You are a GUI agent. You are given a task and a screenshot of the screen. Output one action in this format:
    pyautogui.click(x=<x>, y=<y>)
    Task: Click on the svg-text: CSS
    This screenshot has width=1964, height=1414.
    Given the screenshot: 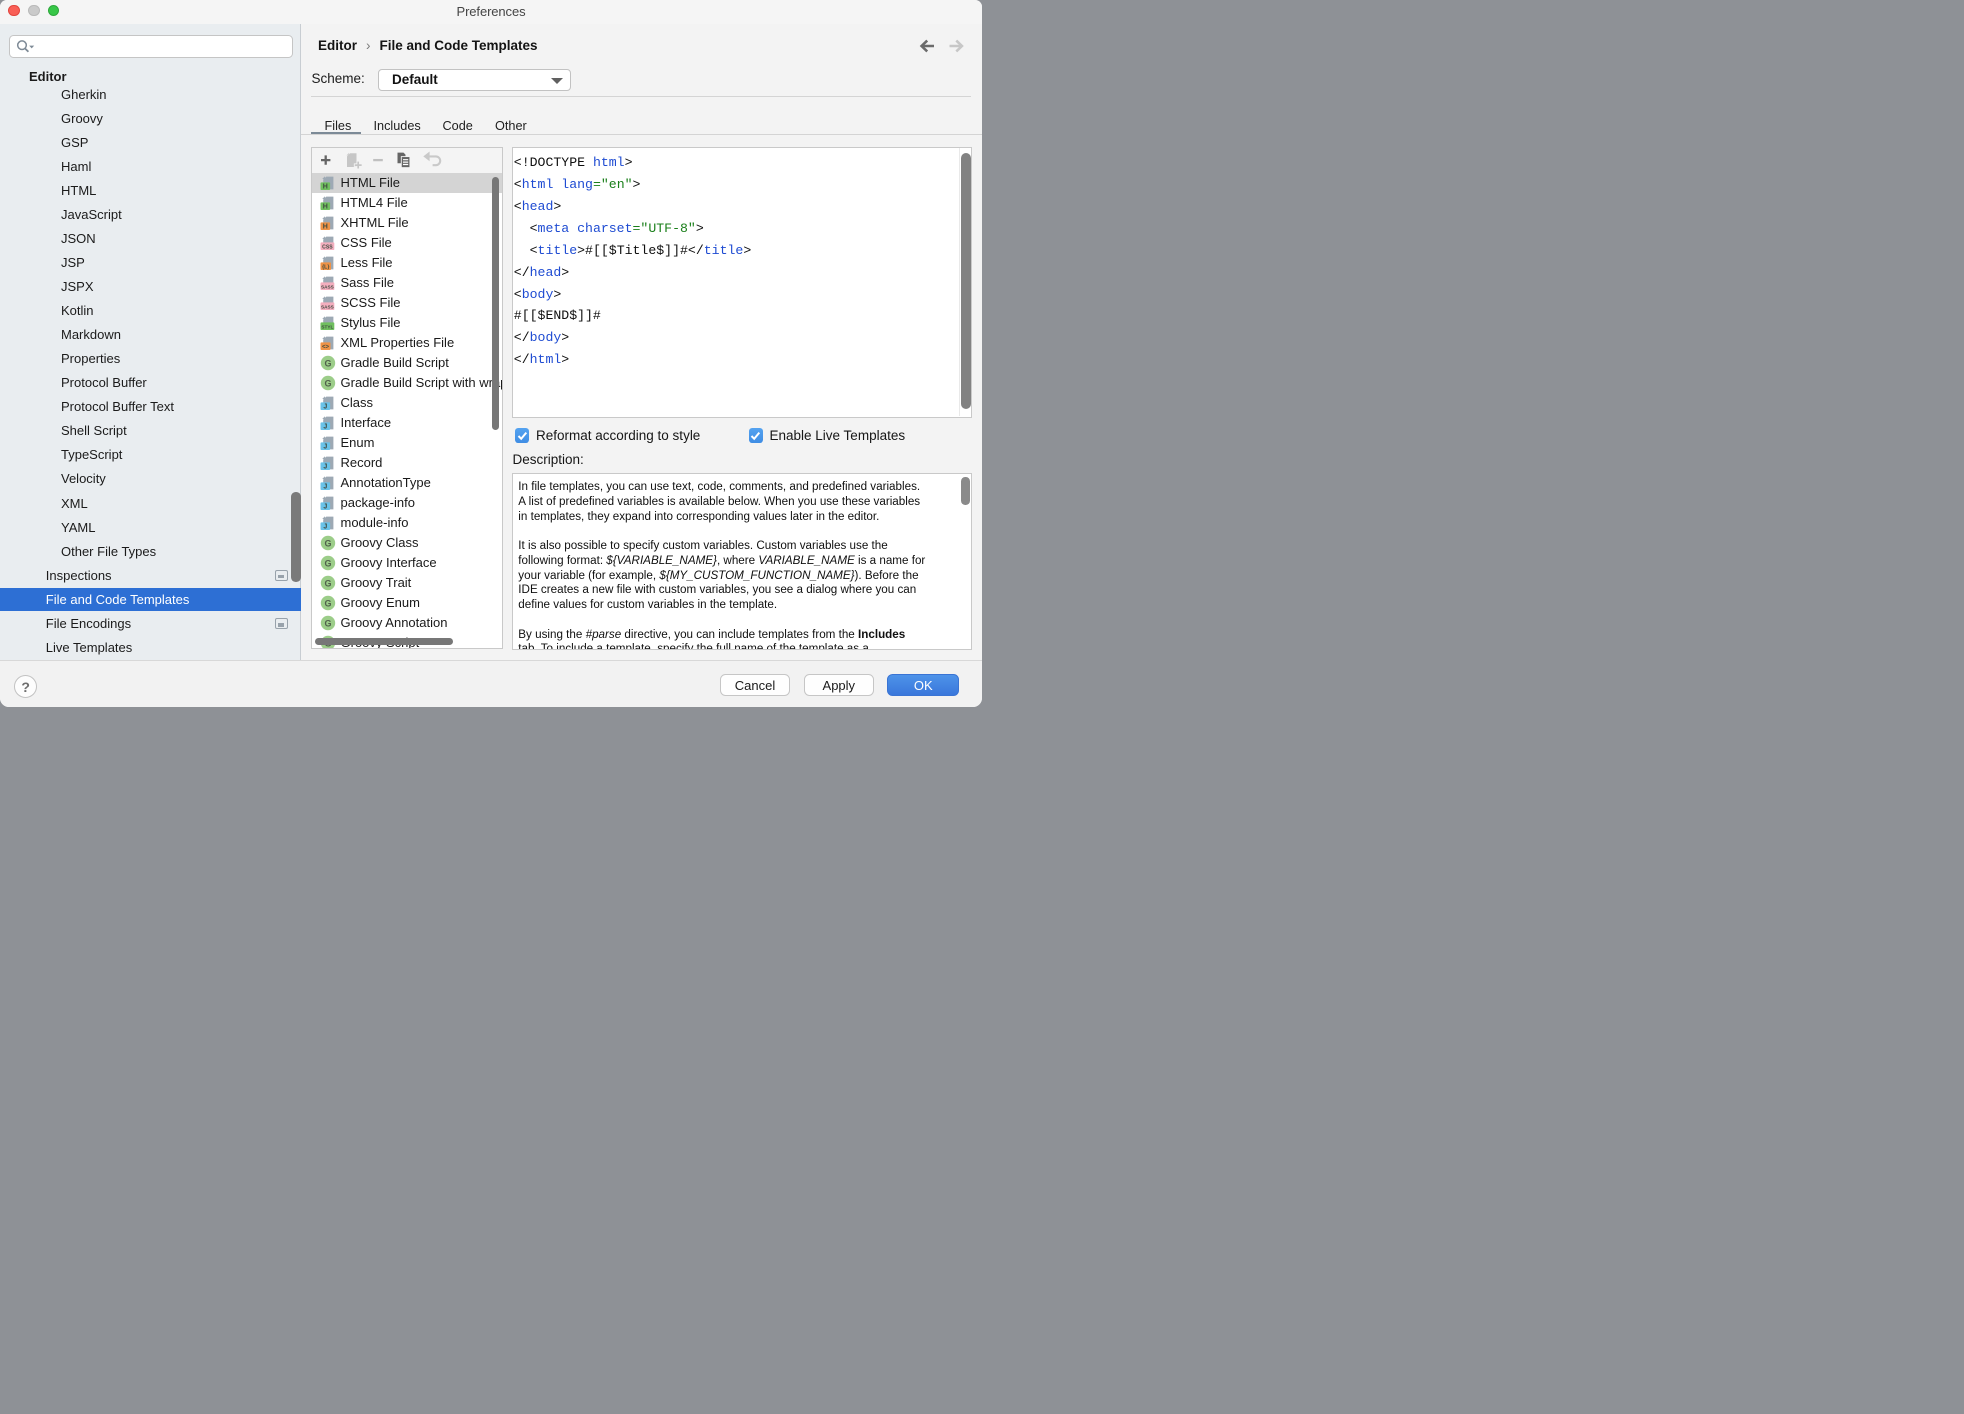 What is the action you would take?
    pyautogui.click(x=327, y=247)
    